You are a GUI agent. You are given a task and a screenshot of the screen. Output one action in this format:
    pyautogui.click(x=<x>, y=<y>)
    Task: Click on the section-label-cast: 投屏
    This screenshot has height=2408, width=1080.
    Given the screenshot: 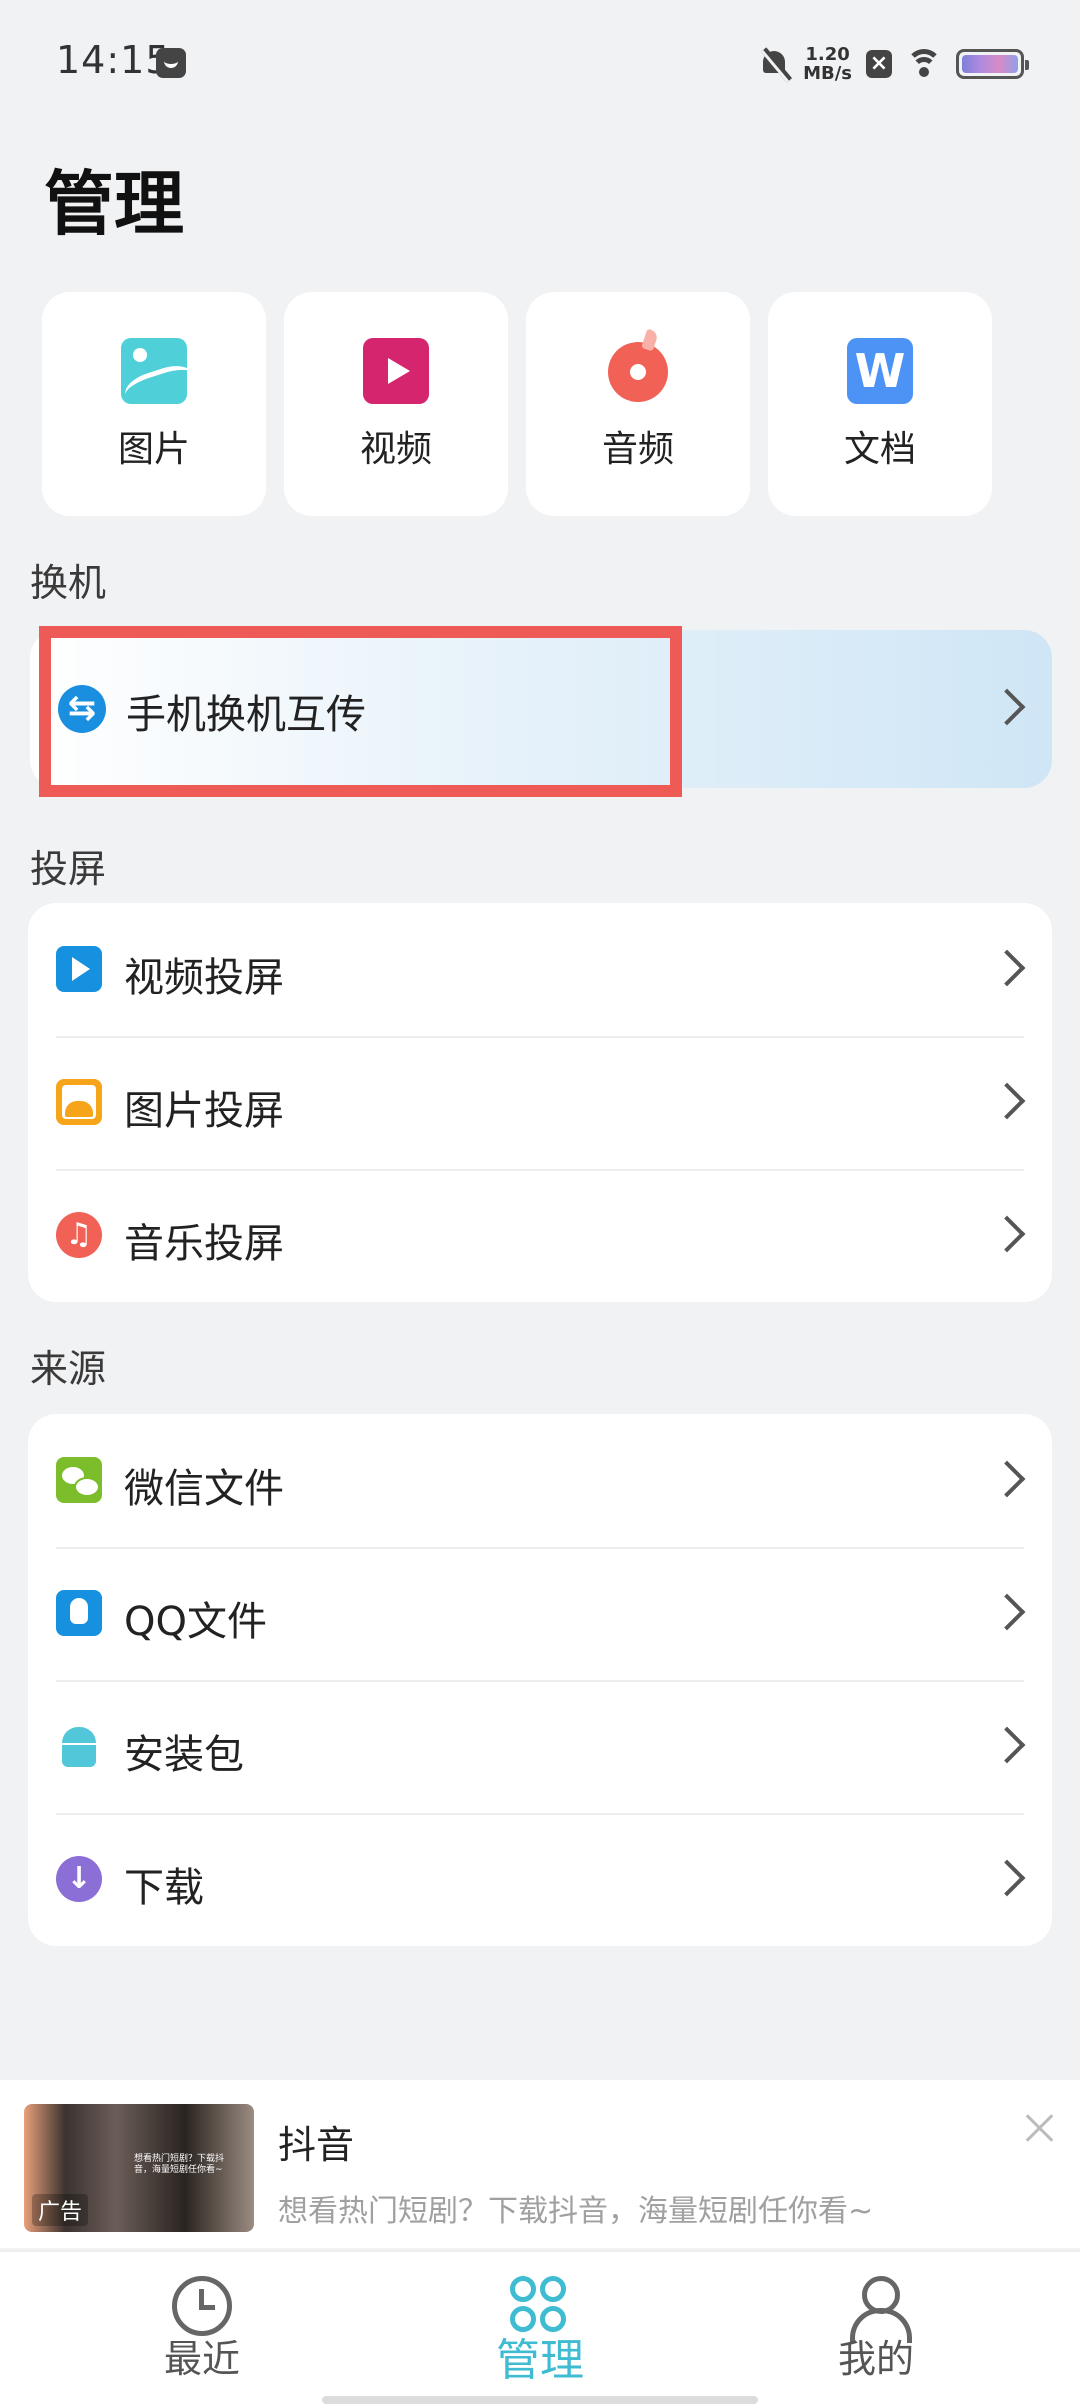 What is the action you would take?
    pyautogui.click(x=68, y=869)
    